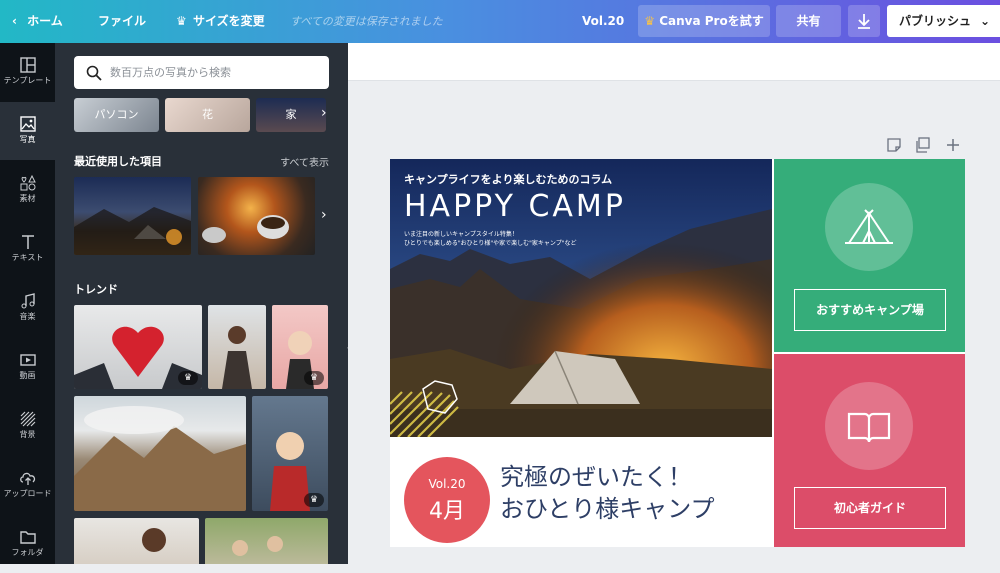 The height and width of the screenshot is (573, 1000). I want to click on photo-subtitle-1: いま注目の新しいキャンプスタイル特集！, so click(461, 234).